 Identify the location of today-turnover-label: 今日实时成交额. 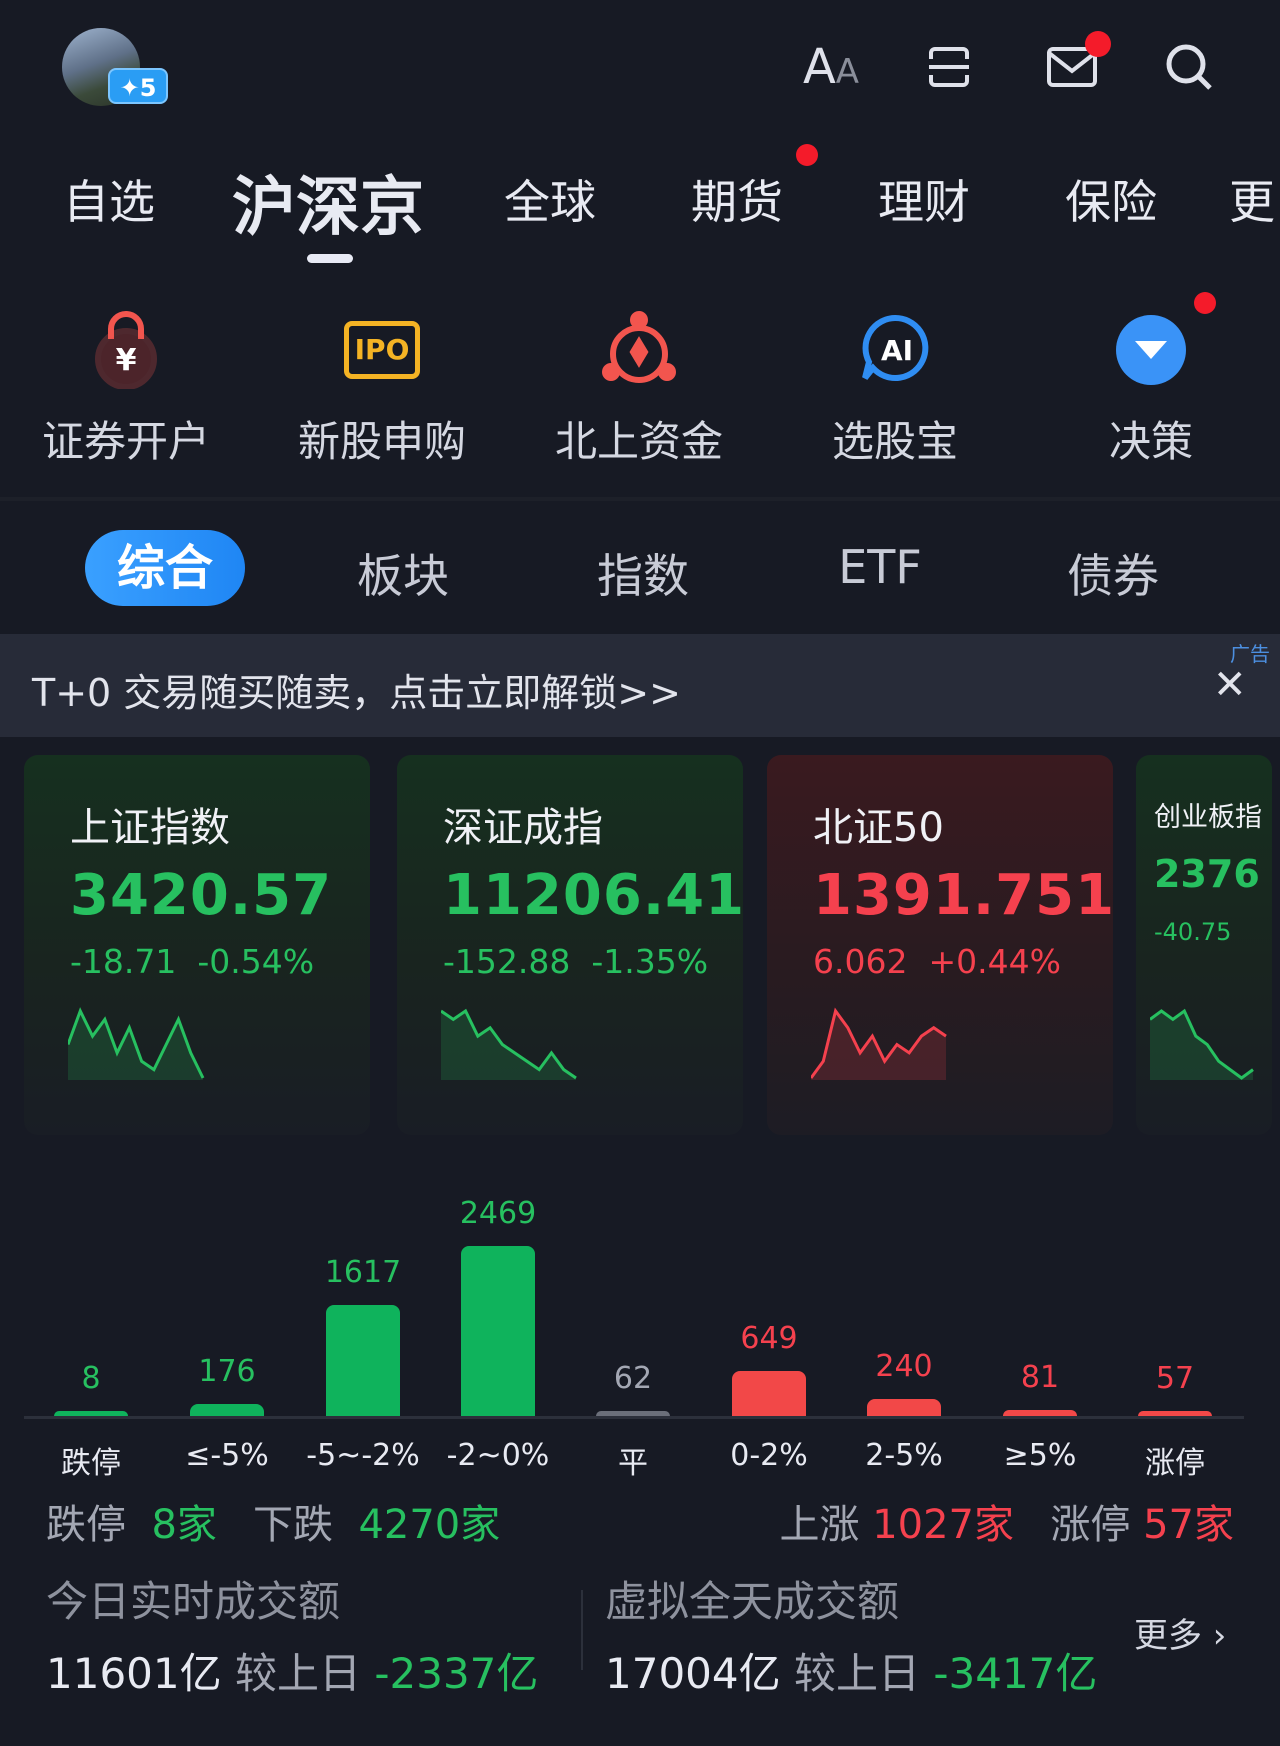
(193, 1601).